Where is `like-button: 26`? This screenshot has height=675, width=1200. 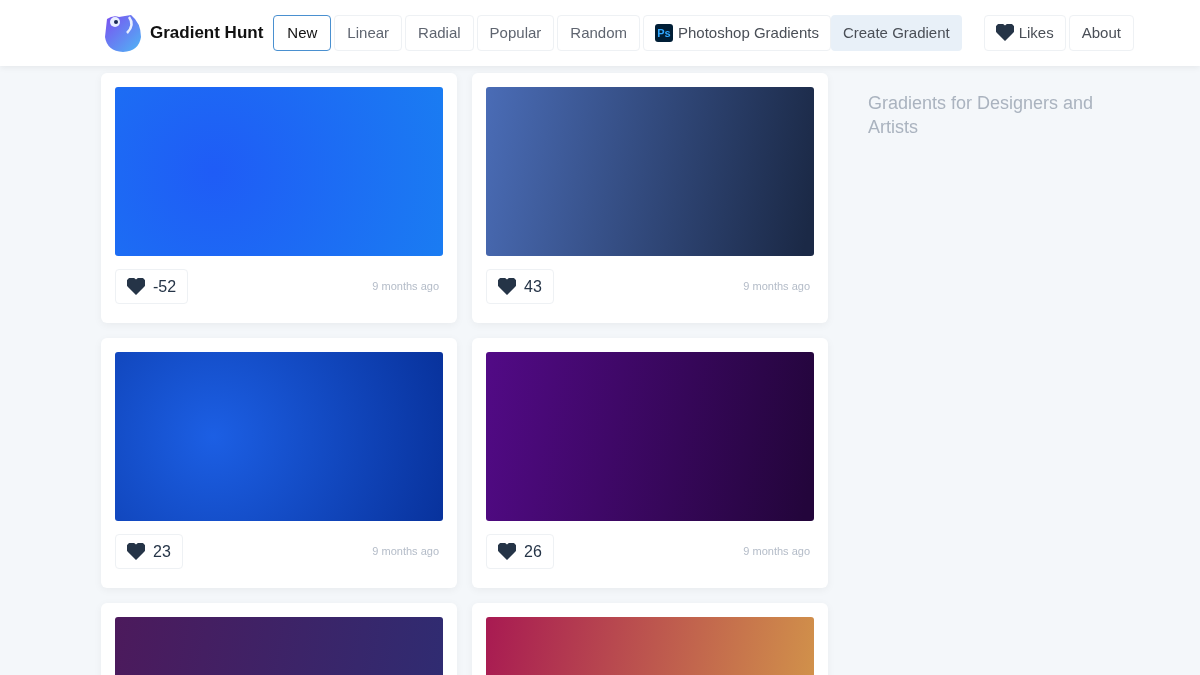 like-button: 26 is located at coordinates (520, 551).